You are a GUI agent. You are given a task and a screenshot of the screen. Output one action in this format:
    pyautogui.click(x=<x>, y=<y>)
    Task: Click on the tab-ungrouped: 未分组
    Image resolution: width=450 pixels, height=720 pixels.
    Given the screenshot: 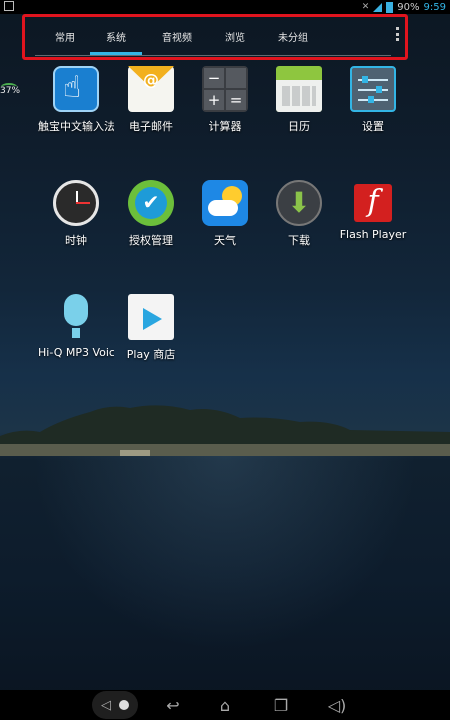 What is the action you would take?
    pyautogui.click(x=293, y=36)
    